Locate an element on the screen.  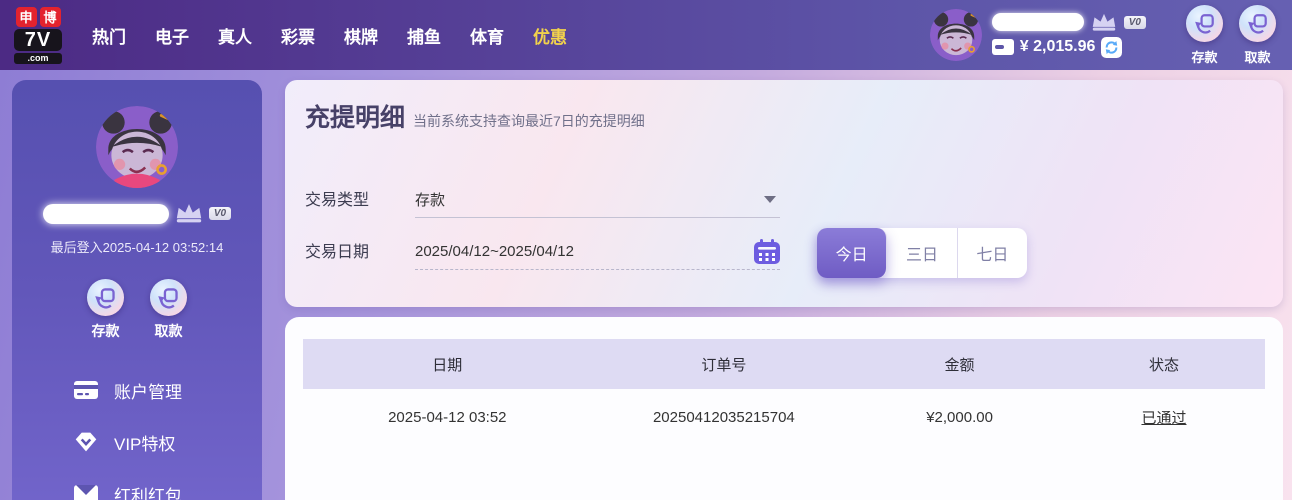
balance-amount: ¥ 2,015.96 is located at coordinates (1057, 46).